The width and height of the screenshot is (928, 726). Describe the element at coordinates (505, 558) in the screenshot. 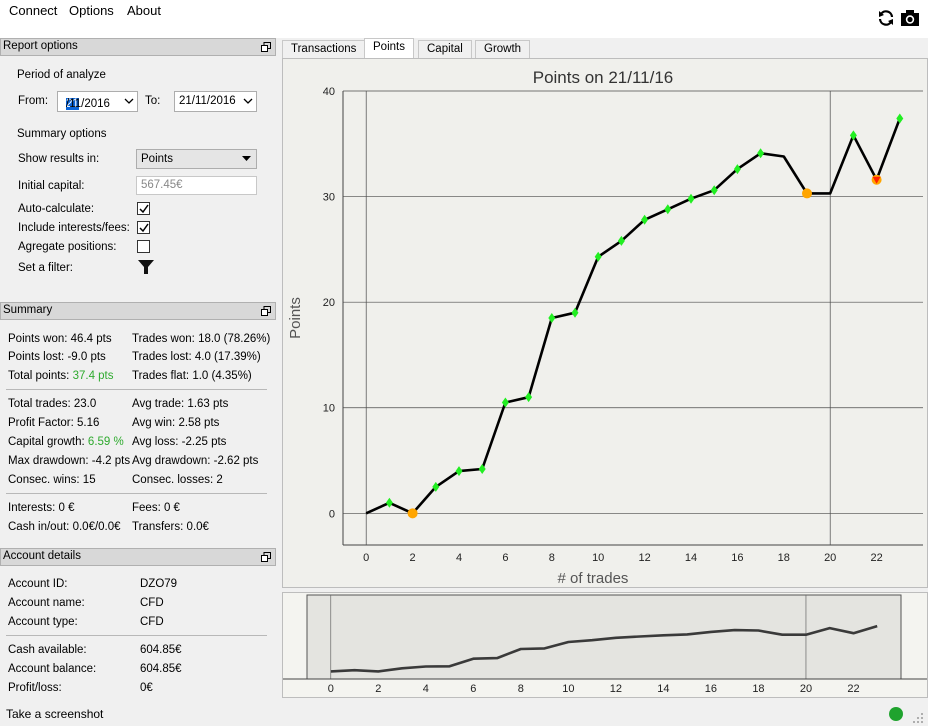

I see `x-tick-label: 6` at that location.